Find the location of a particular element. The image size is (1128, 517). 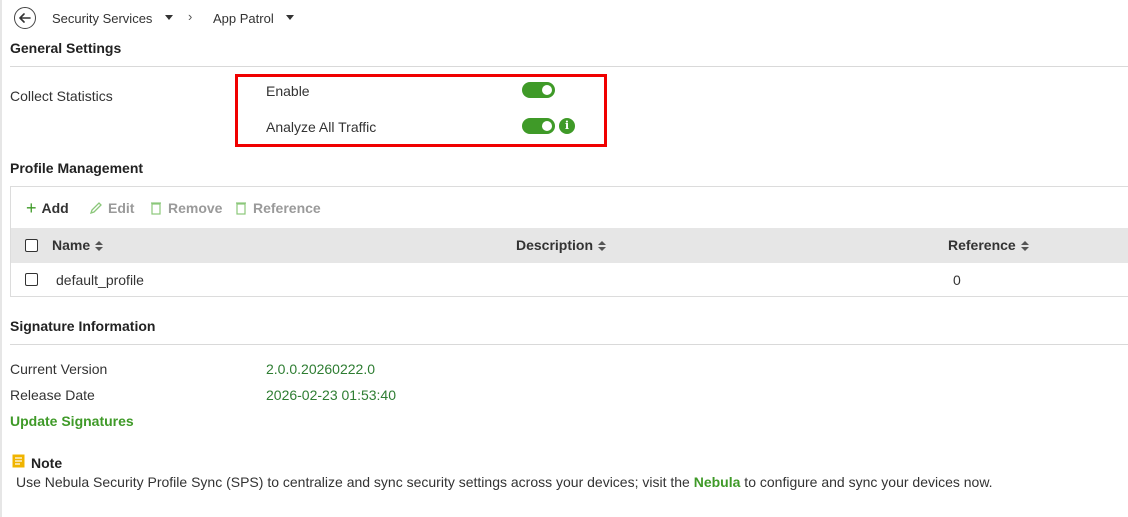

row-name: default_profile is located at coordinates (100, 280).